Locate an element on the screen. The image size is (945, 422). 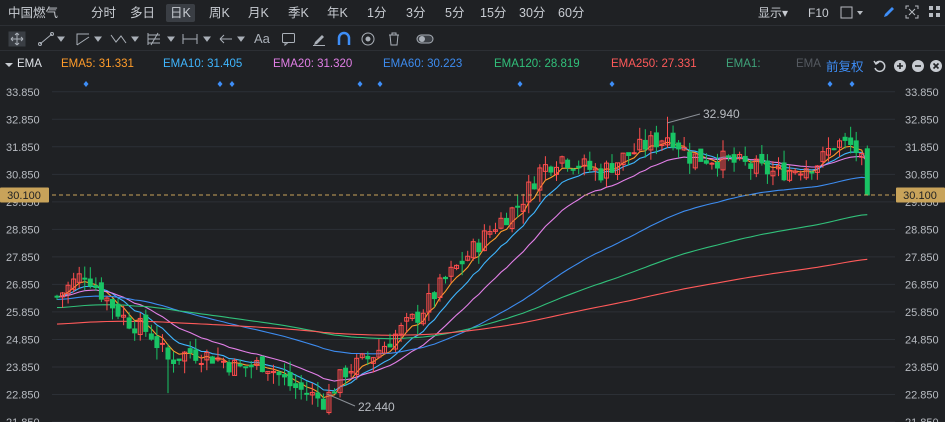
f10-button: F10 is located at coordinates (818, 13).